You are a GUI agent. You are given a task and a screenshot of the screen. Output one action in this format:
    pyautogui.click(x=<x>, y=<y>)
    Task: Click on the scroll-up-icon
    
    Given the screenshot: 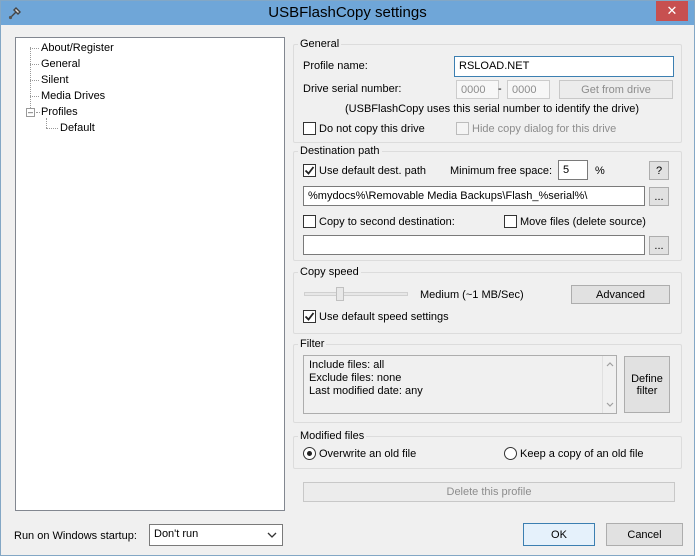 What is the action you would take?
    pyautogui.click(x=610, y=364)
    